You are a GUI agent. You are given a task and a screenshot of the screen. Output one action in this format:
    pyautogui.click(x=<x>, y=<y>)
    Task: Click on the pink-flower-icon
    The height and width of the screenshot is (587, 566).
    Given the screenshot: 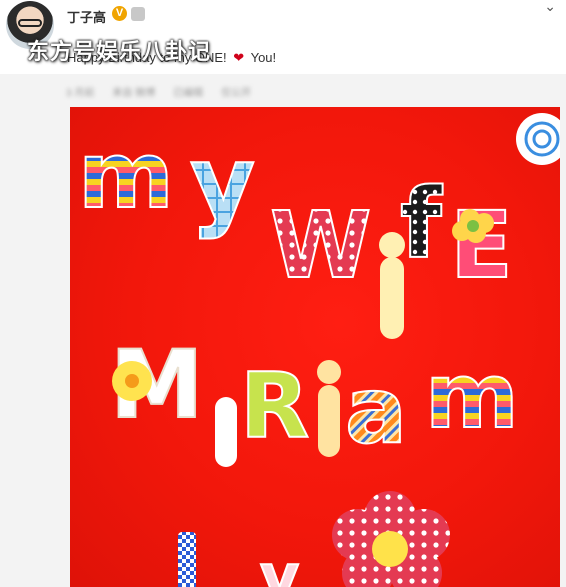 What is the action you would take?
    pyautogui.click(x=391, y=539)
    